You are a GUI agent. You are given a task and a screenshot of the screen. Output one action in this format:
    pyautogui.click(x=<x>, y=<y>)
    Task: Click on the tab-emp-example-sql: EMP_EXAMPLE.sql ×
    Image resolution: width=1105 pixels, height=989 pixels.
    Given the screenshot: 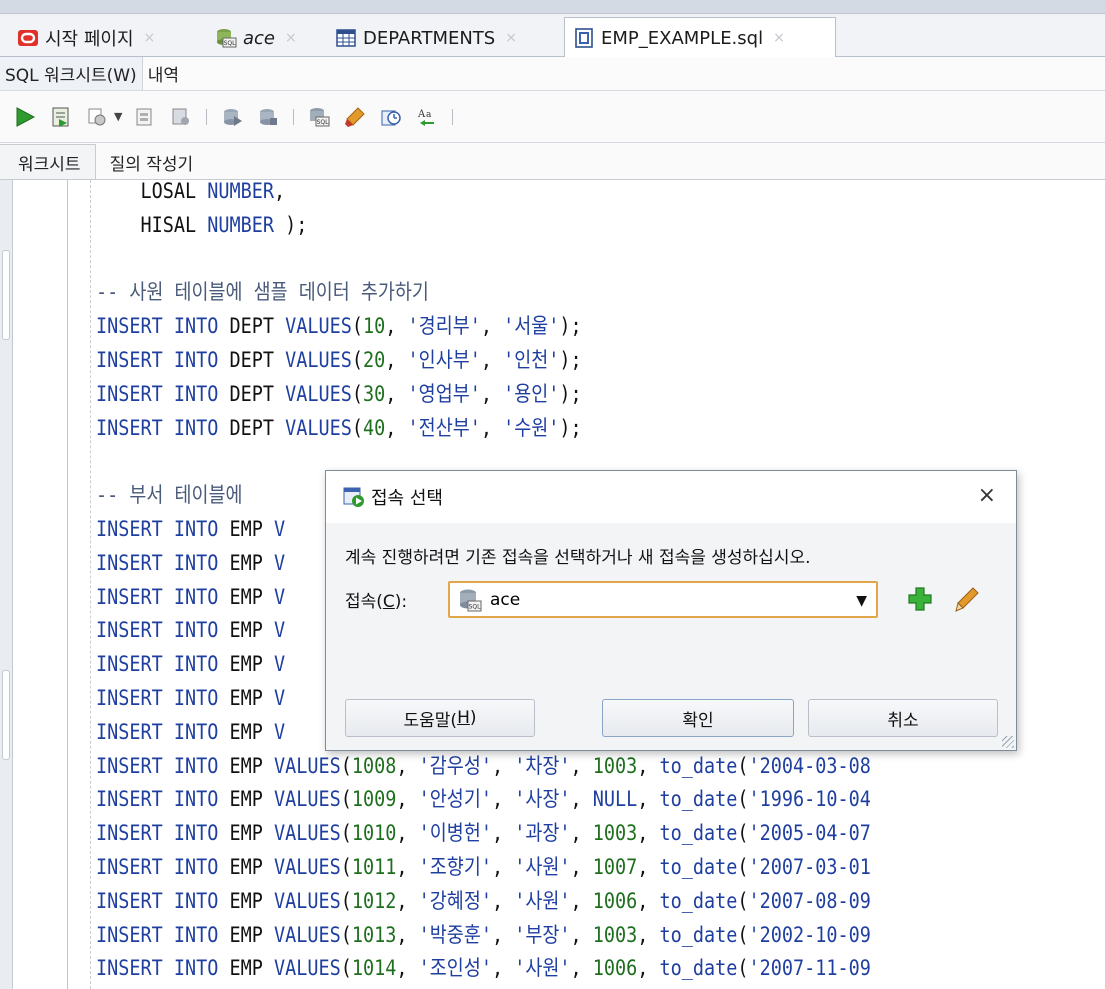 What is the action you would take?
    pyautogui.click(x=700, y=37)
    